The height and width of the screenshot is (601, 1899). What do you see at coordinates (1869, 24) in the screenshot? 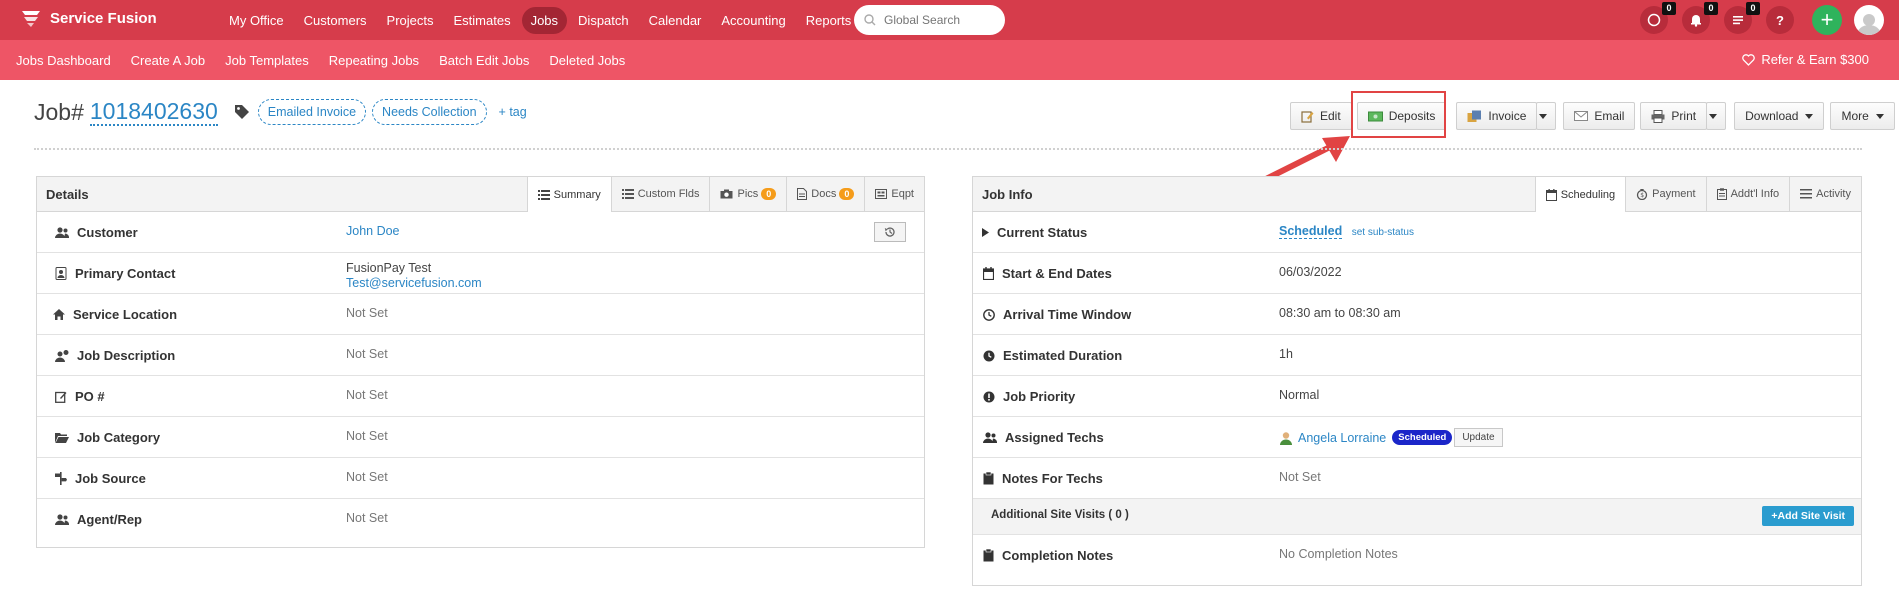
I see `user-silhouette-icon` at bounding box center [1869, 24].